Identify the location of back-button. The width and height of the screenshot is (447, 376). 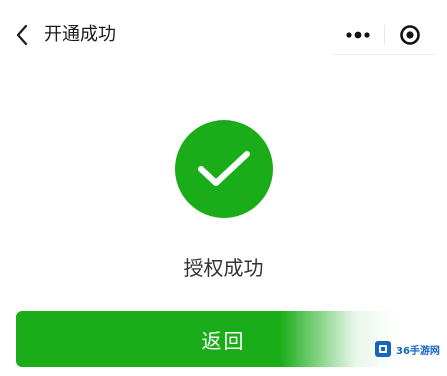
(22, 35).